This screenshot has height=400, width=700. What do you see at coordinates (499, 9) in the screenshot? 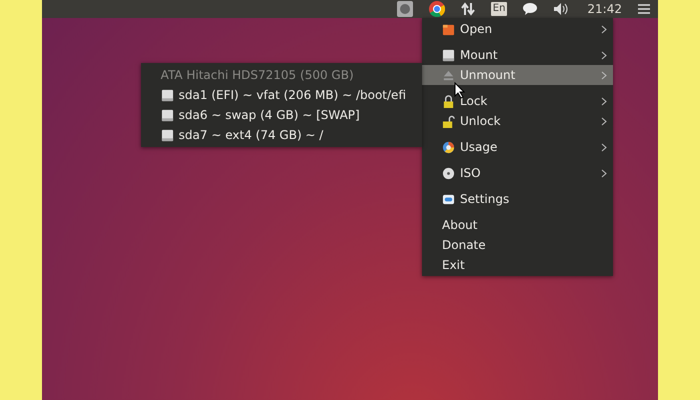
I see `keyboard-layout-indicator: En` at bounding box center [499, 9].